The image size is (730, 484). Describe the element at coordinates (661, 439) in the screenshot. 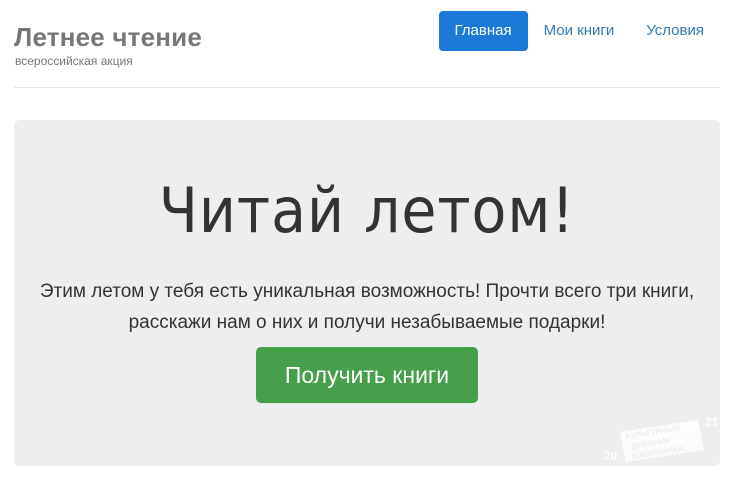

I see `culture-diary-logo-watermark: КУЛЬТУРНЫЙ ДНЕВНИК ШКОЛЬНИКА 20 21` at that location.